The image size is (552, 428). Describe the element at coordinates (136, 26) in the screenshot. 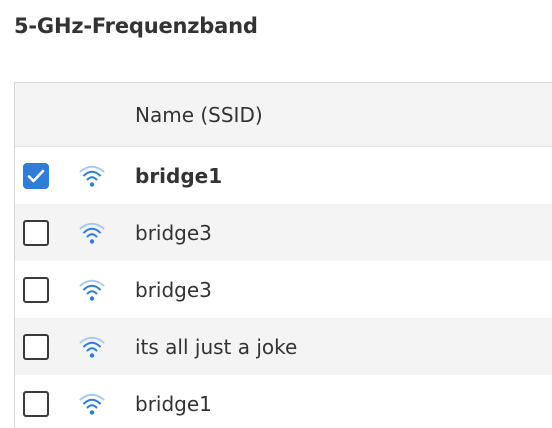

I see `section-title: 5-GHz-Frequenzband` at that location.